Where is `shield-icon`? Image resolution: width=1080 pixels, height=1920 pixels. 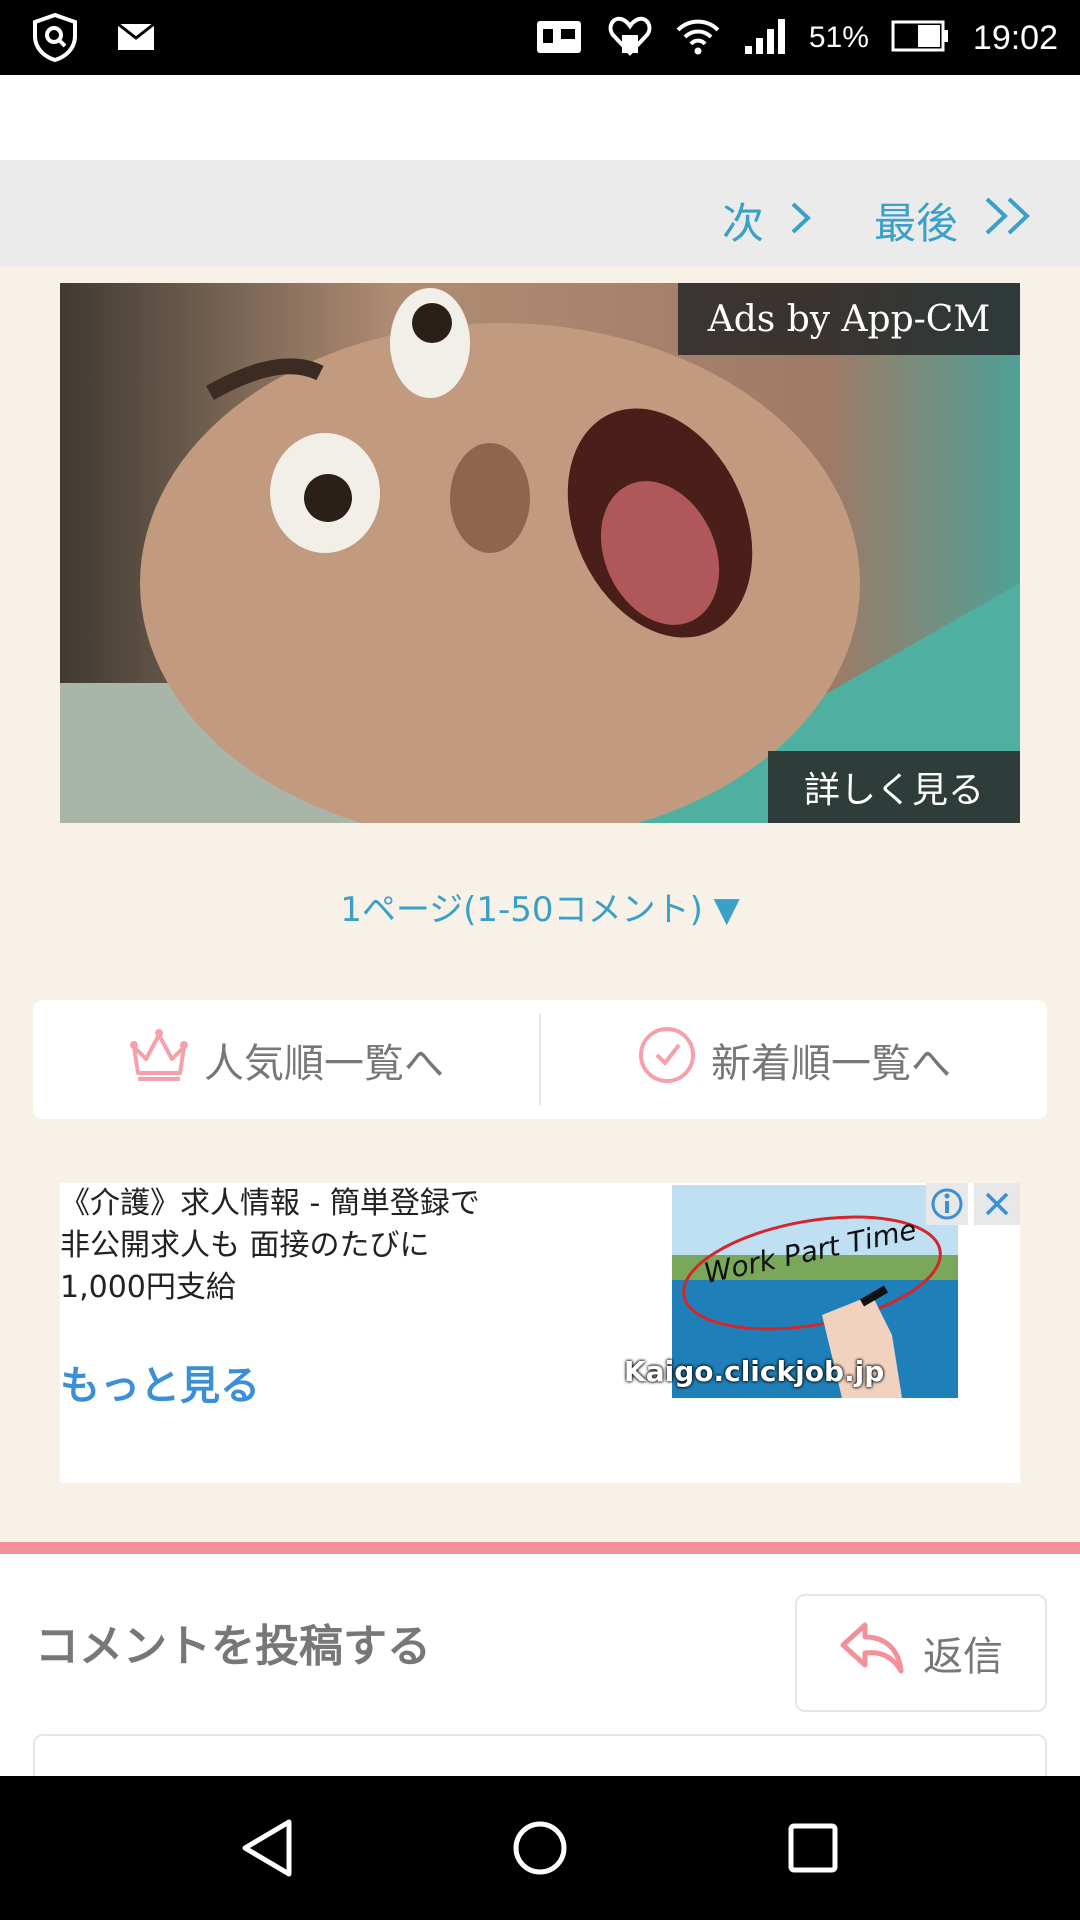 shield-icon is located at coordinates (55, 39).